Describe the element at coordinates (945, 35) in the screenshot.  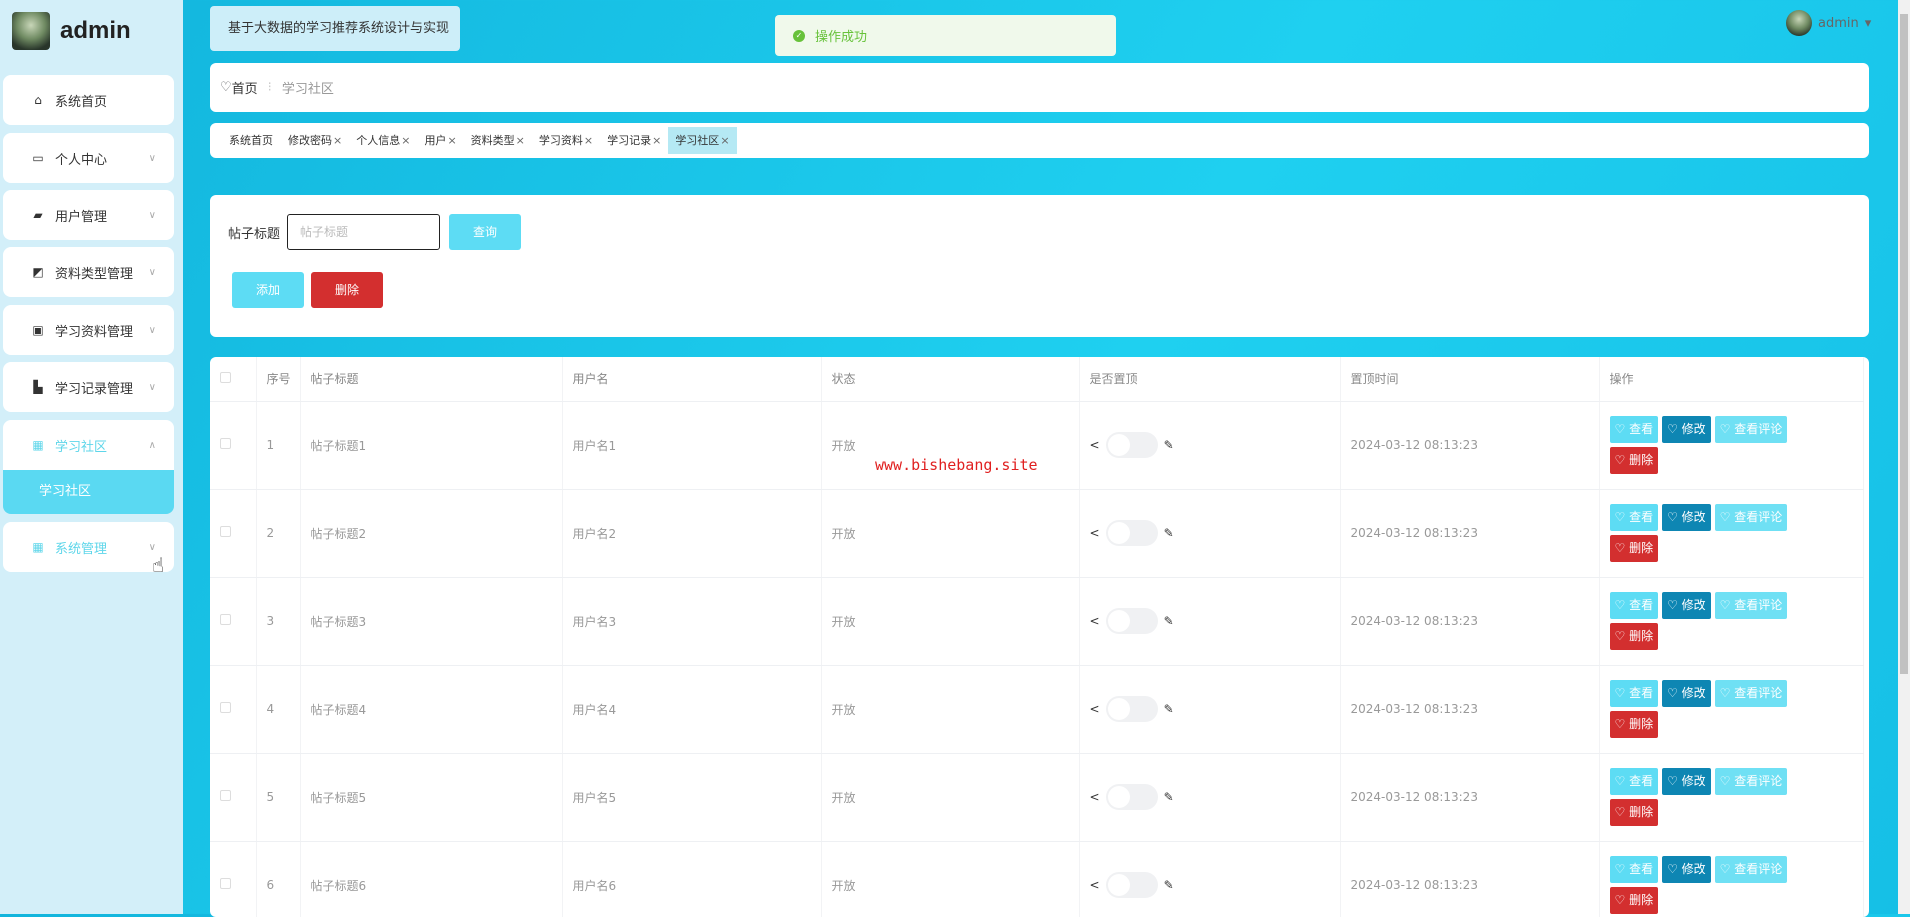
I see `success-toast: ✓ 操作成功` at that location.